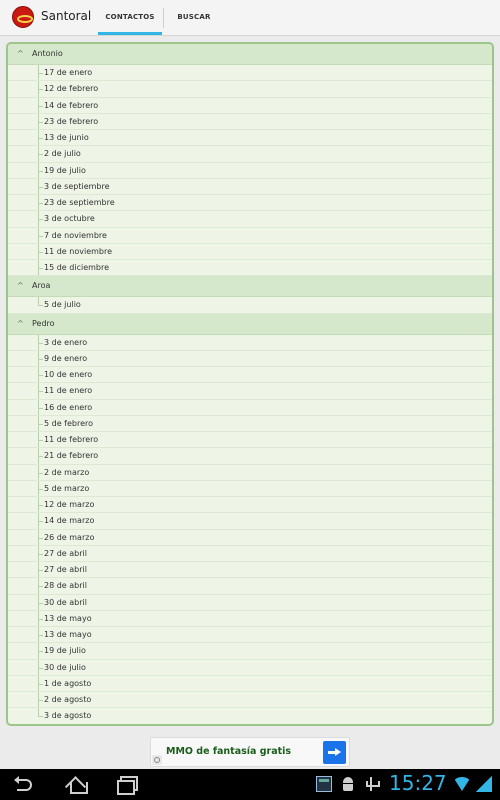 Image resolution: width=500 pixels, height=800 pixels. What do you see at coordinates (250, 505) in the screenshot?
I see `list-item: 12 de marzo` at bounding box center [250, 505].